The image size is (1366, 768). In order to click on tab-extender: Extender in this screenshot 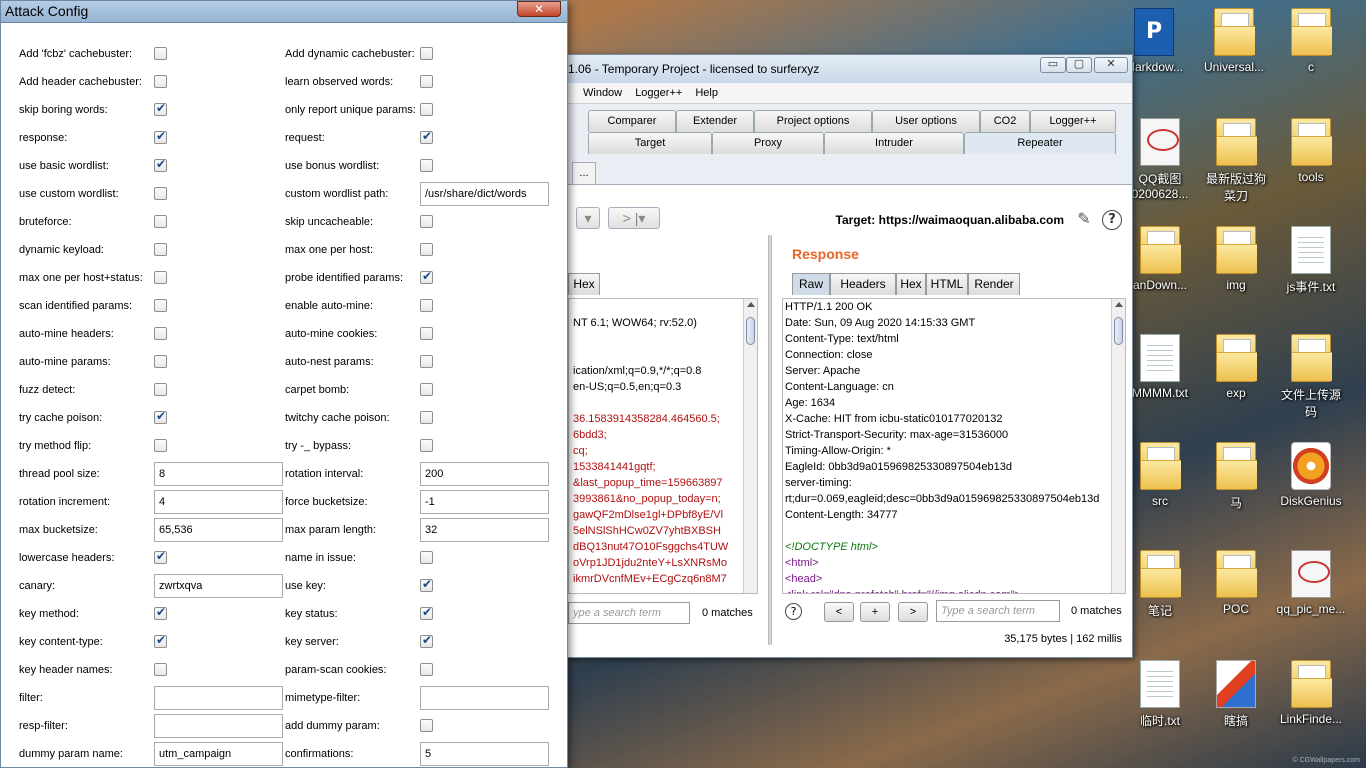, I will do `click(715, 121)`.